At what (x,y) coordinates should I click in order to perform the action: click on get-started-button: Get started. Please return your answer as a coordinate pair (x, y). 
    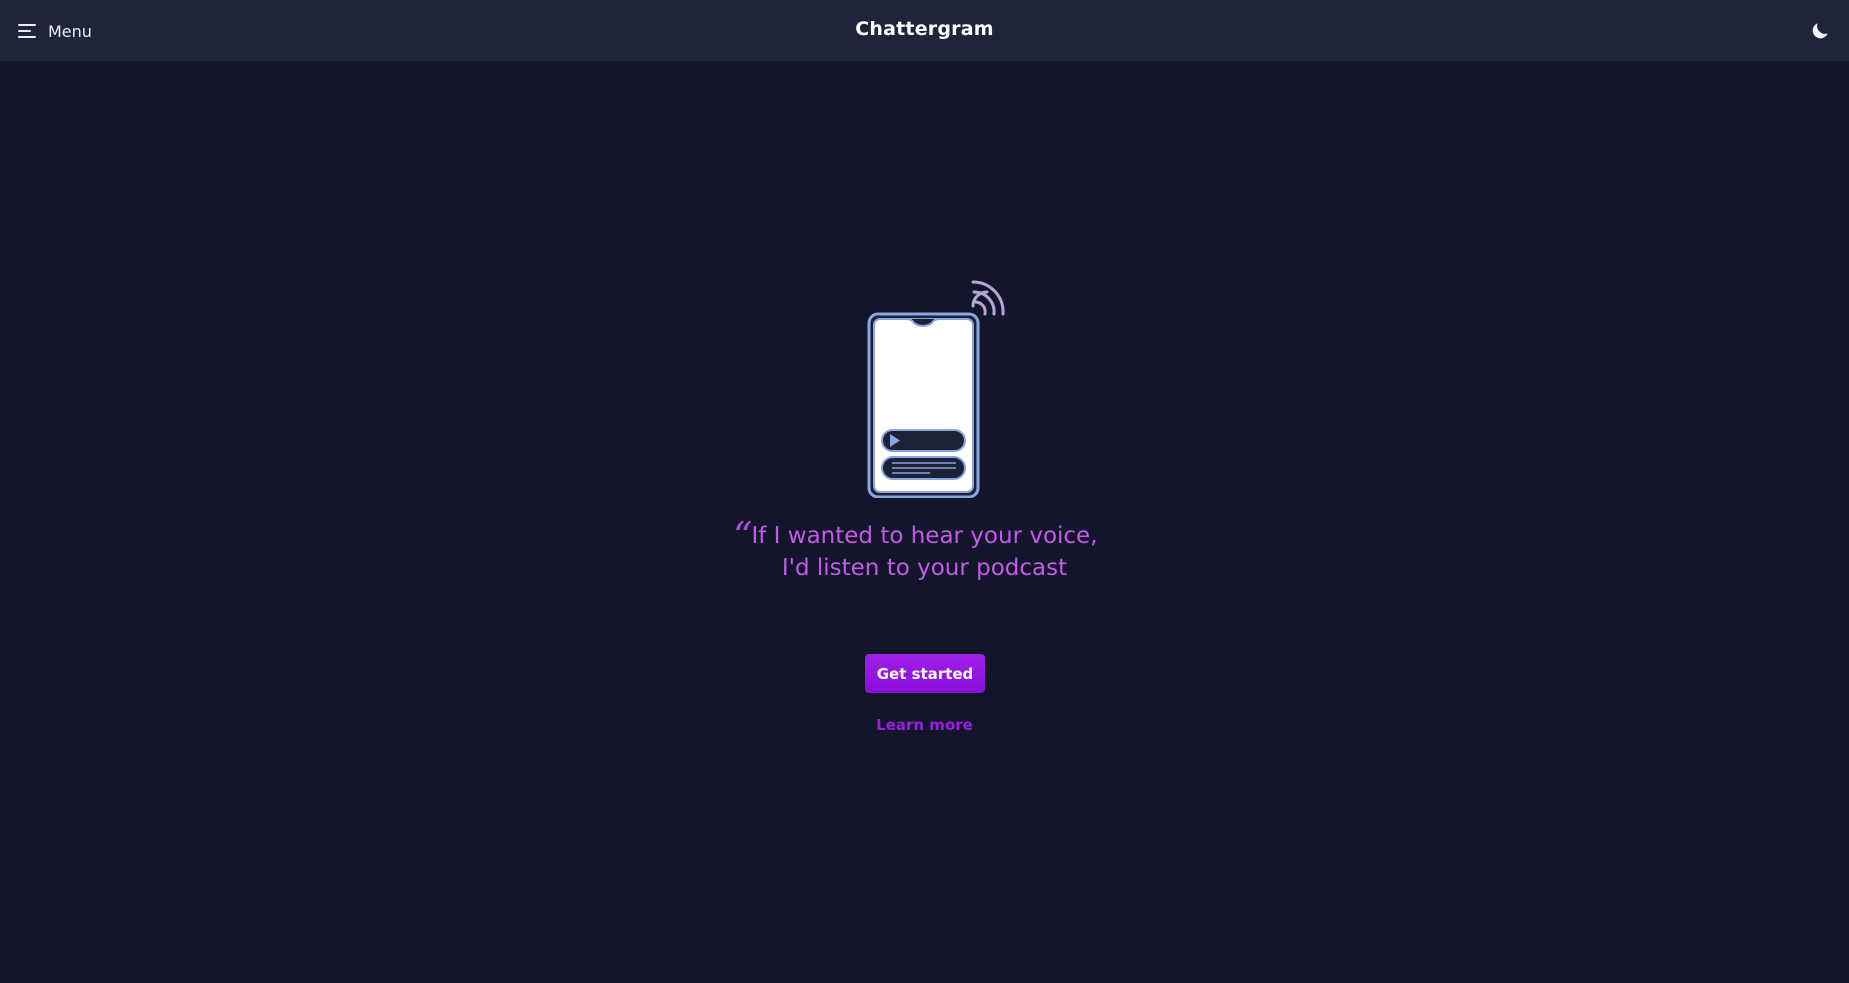
    Looking at the image, I should click on (925, 673).